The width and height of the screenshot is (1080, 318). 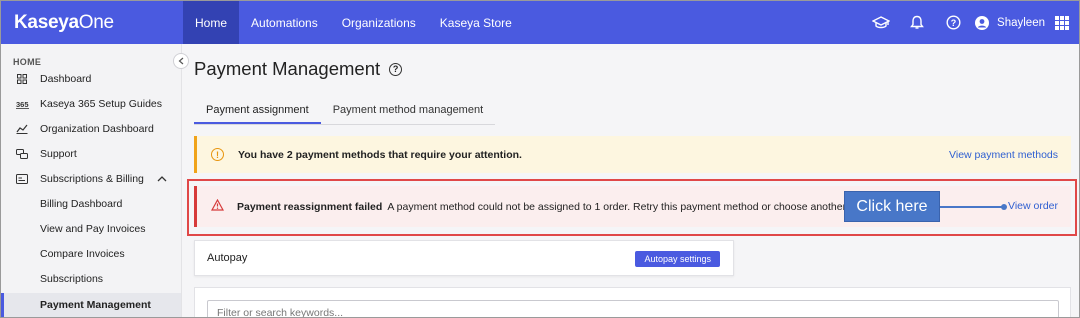 I want to click on view-order-link: View order, so click(x=1033, y=206).